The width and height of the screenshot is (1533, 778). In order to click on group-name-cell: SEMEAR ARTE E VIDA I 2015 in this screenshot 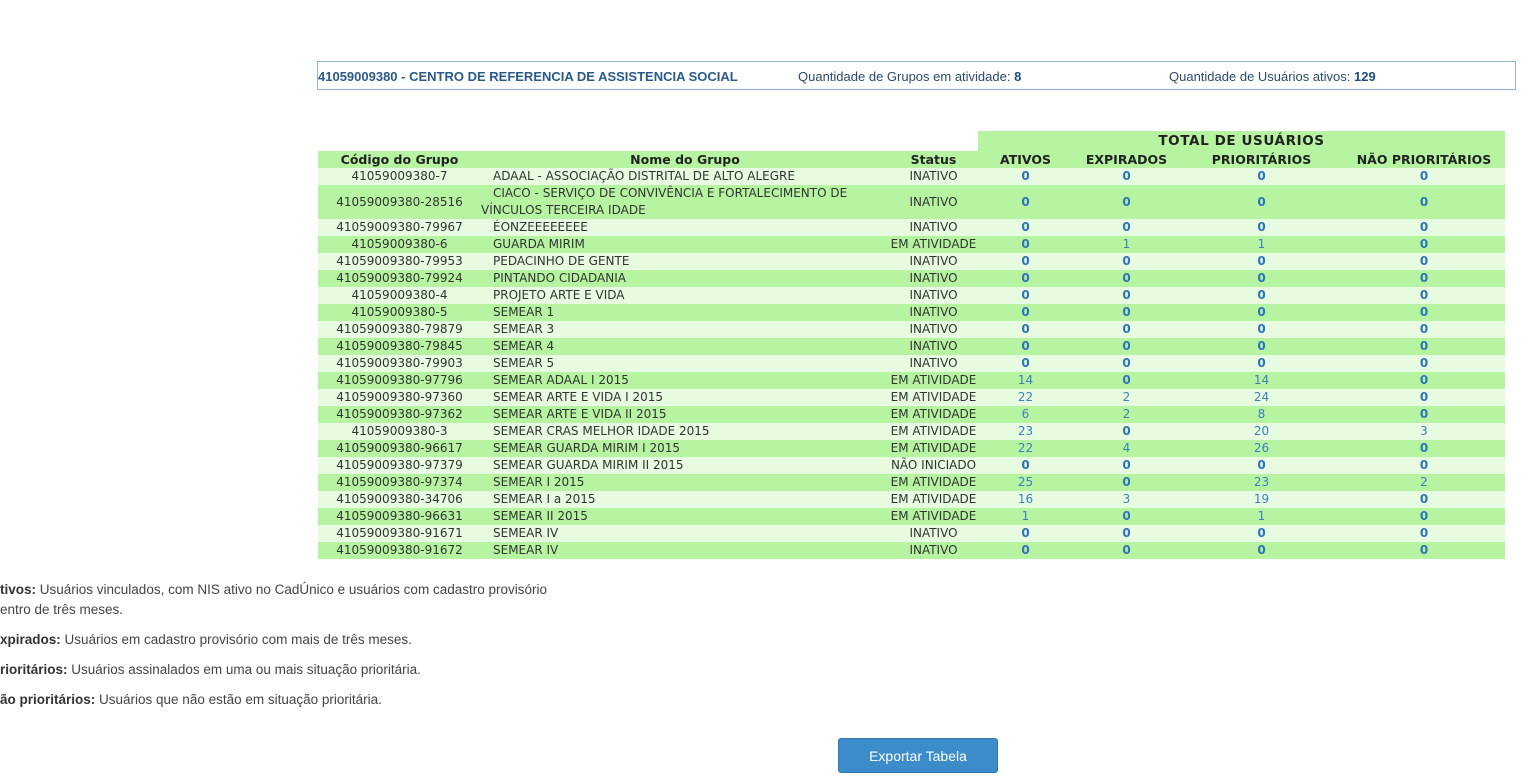, I will do `click(685, 397)`.